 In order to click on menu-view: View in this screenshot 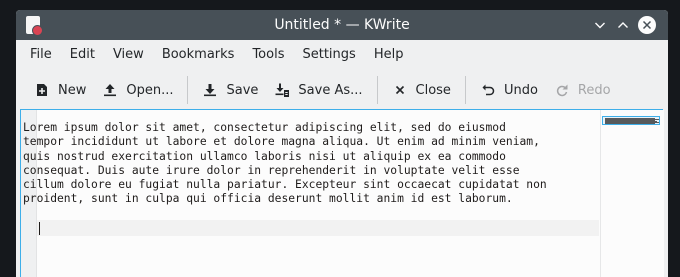, I will do `click(128, 55)`.